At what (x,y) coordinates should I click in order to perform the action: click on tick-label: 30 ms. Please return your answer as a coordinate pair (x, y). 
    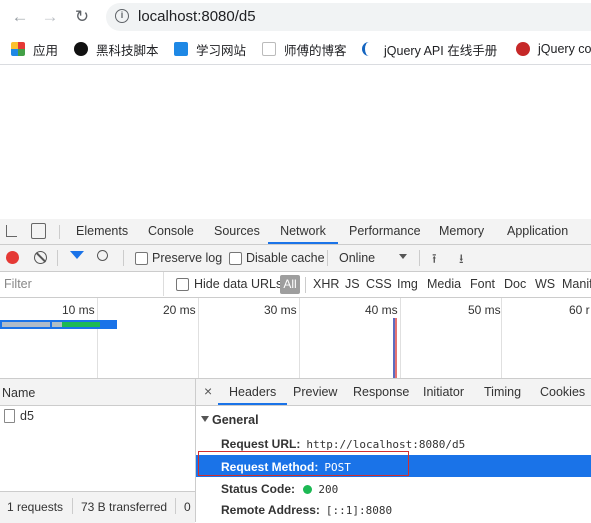
    Looking at the image, I should click on (280, 310).